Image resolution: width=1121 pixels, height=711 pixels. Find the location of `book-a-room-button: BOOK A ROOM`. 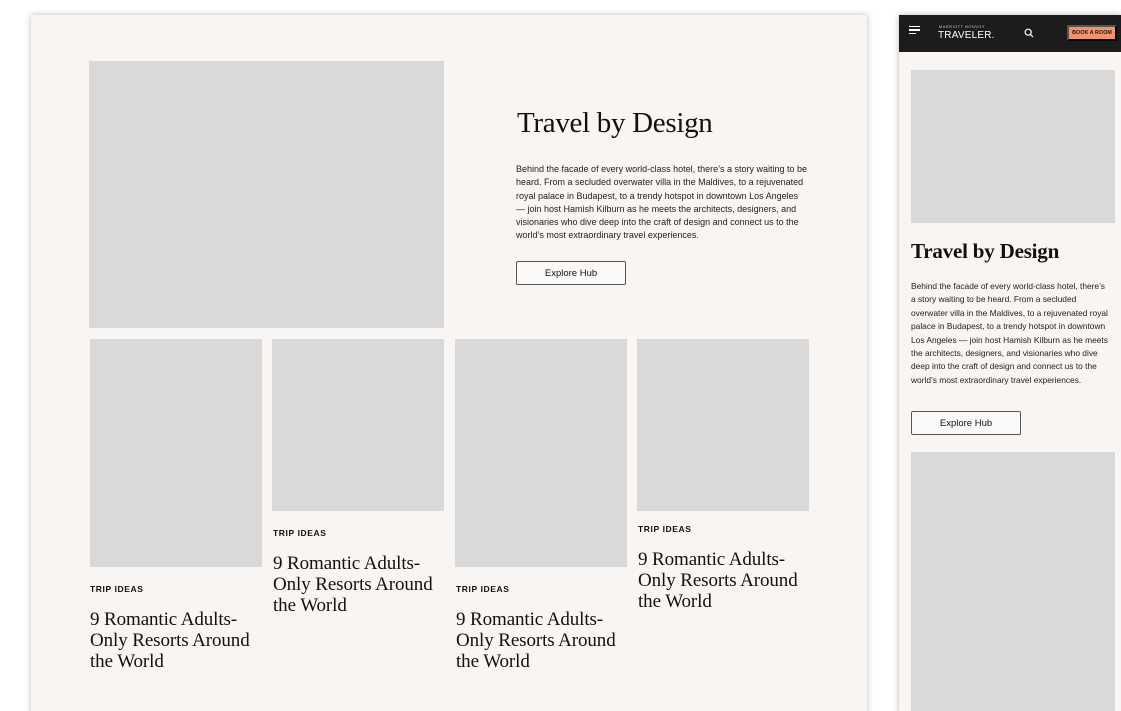

book-a-room-button: BOOK A ROOM is located at coordinates (1092, 33).